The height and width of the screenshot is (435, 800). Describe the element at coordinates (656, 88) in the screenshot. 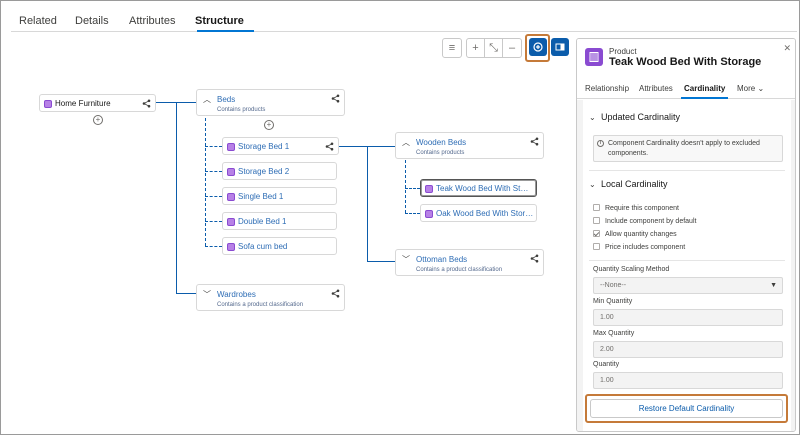

I see `panel-tab-attributes: Attributes` at that location.